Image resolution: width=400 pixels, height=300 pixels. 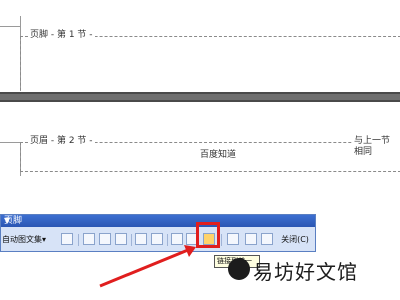 What do you see at coordinates (144, 268) in the screenshot?
I see `arrow-line` at bounding box center [144, 268].